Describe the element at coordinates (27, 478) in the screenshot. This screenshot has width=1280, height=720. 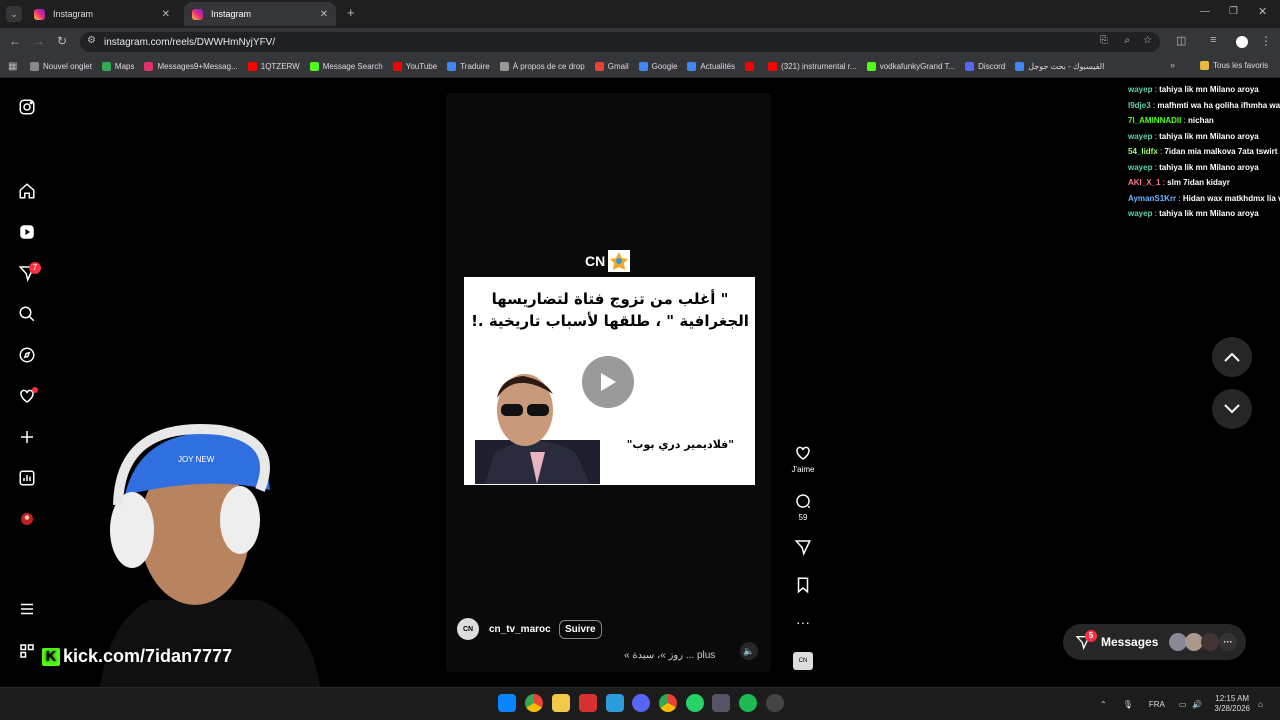
I see `dashboard-icon` at that location.